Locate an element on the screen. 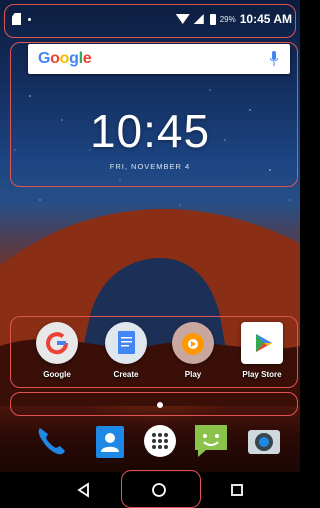 This screenshot has height=508, width=320. navigation-bar is located at coordinates (150, 490).